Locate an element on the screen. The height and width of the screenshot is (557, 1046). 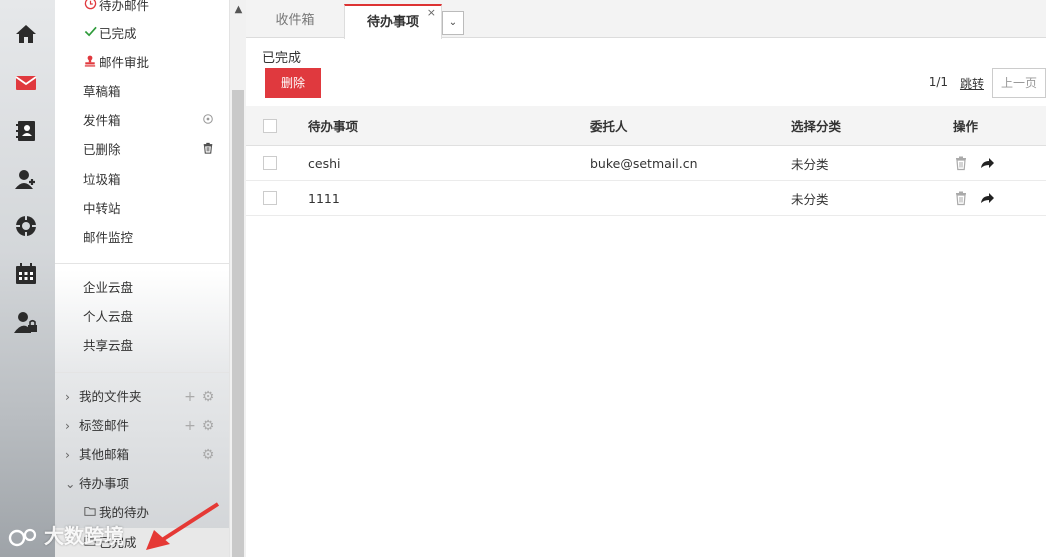
sidebar-scrollbar: ▲ is located at coordinates (237, 278).